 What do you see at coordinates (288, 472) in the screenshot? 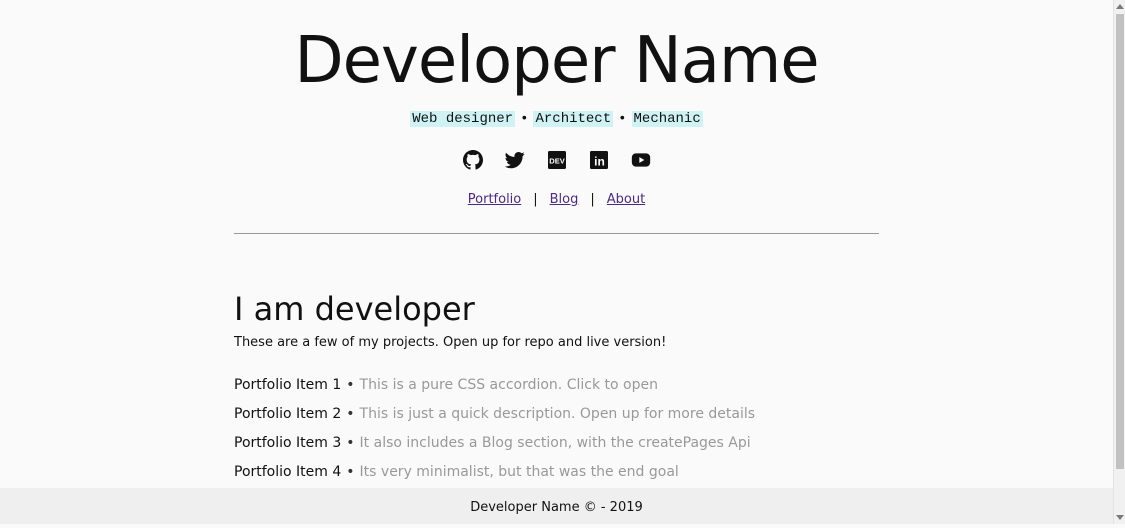
I see `portfolio-item-name: Portfolio Item 4` at bounding box center [288, 472].